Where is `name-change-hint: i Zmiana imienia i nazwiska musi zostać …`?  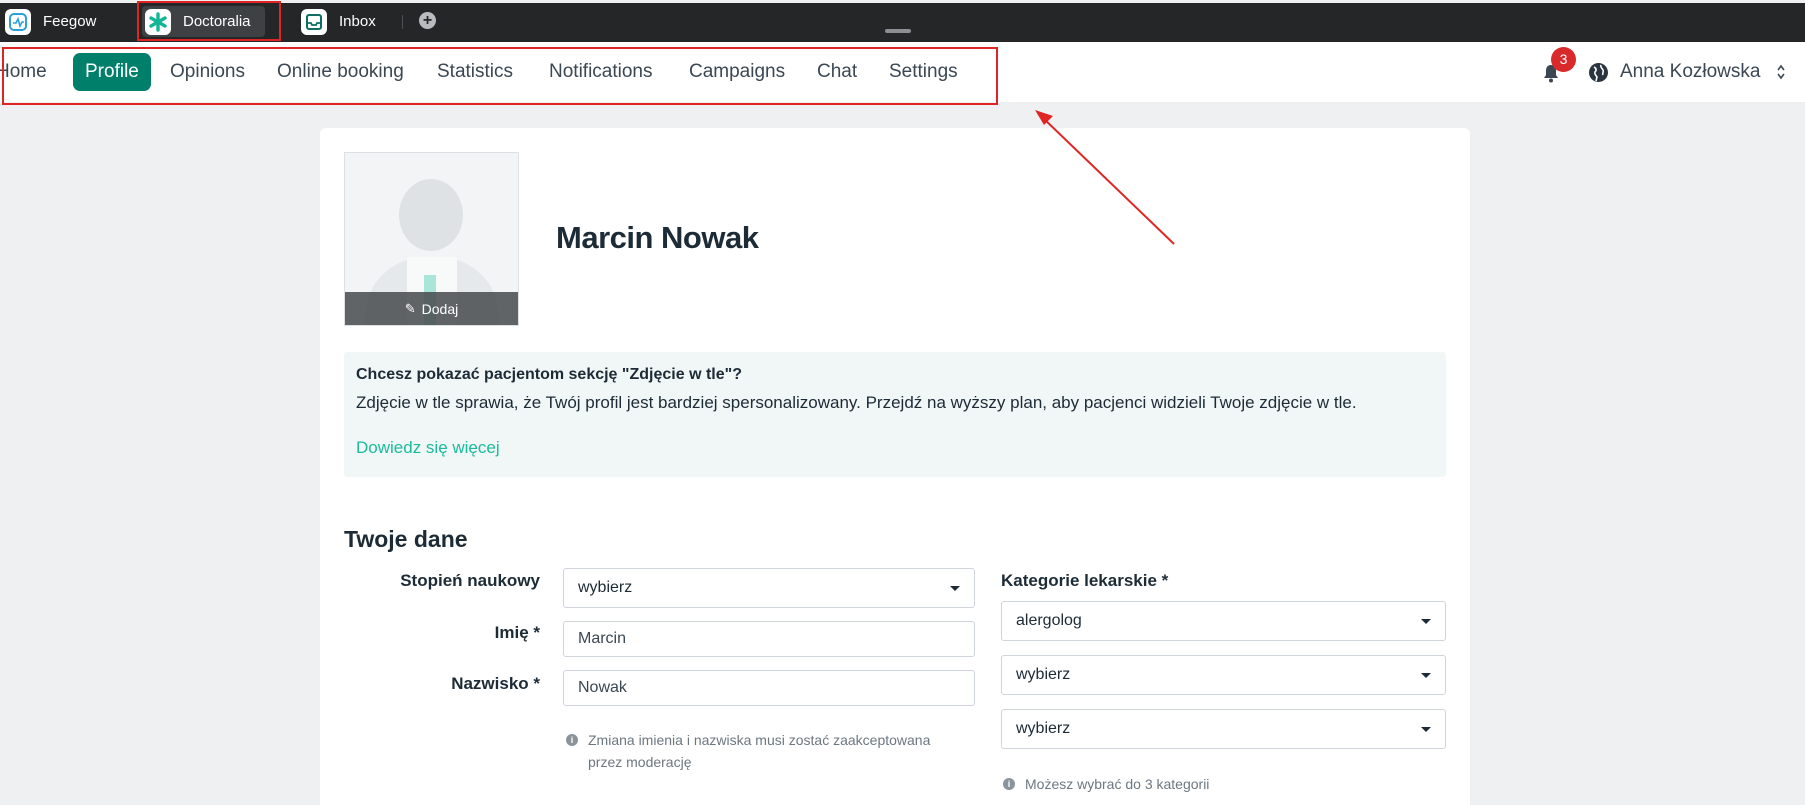
name-change-hint: i Zmiana imienia i nazwiska musi zostać … is located at coordinates (761, 751).